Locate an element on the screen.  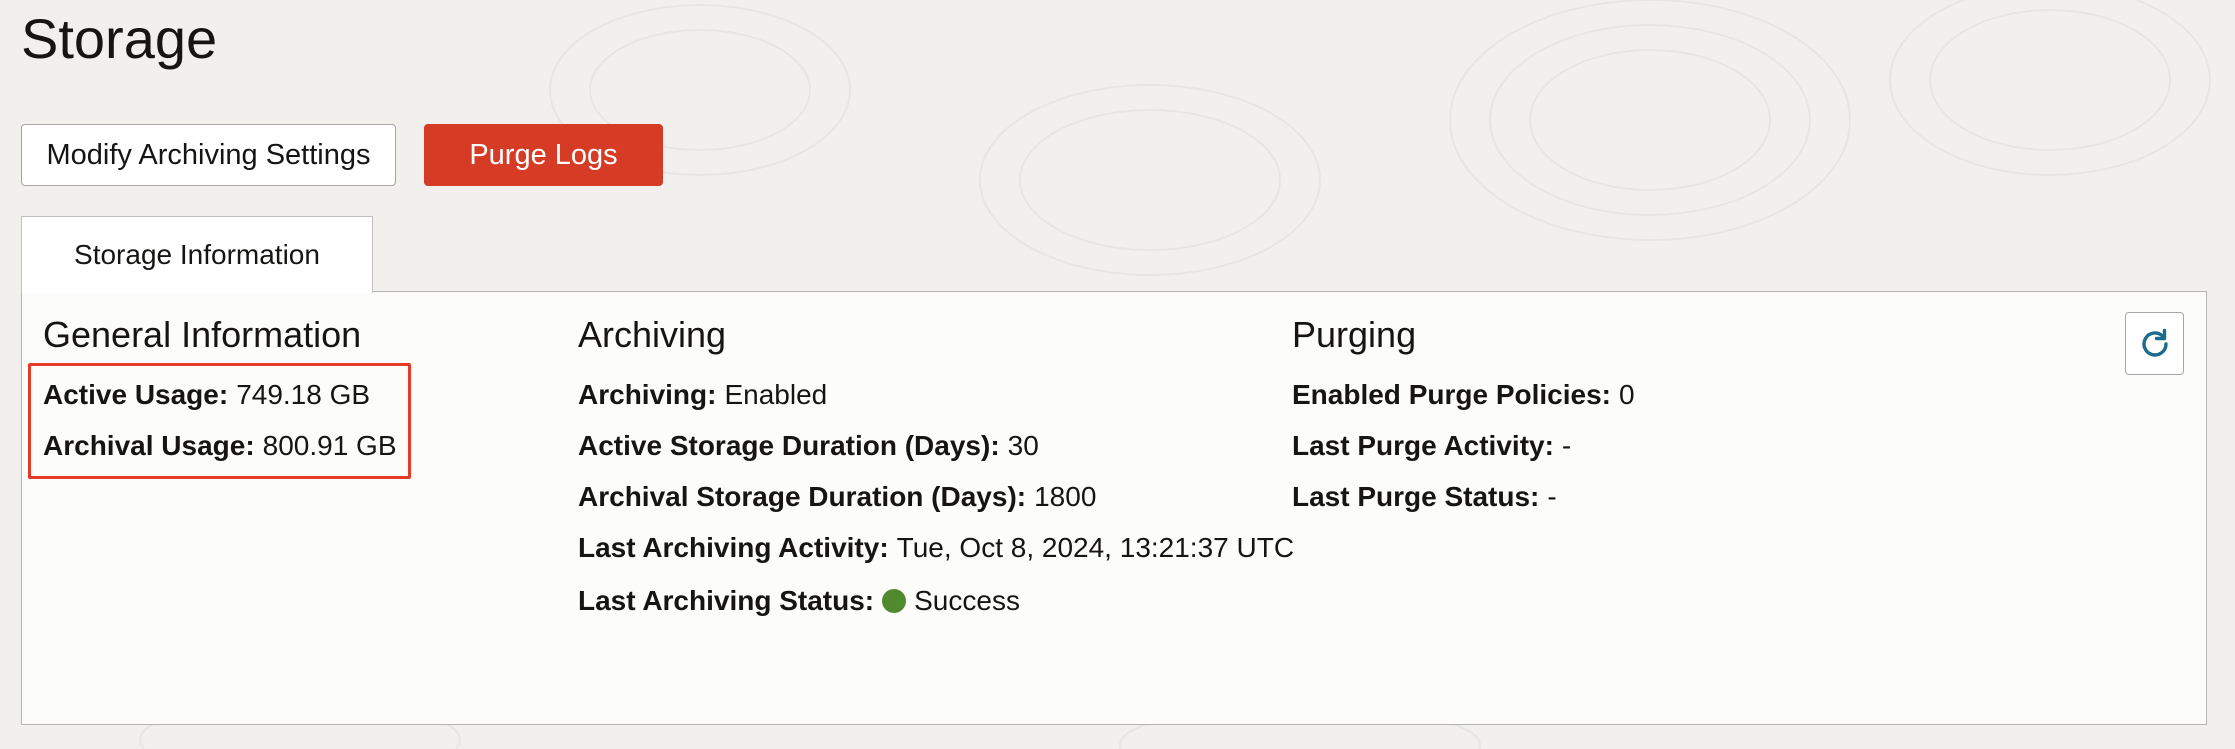
page-title: Storage is located at coordinates (119, 38).